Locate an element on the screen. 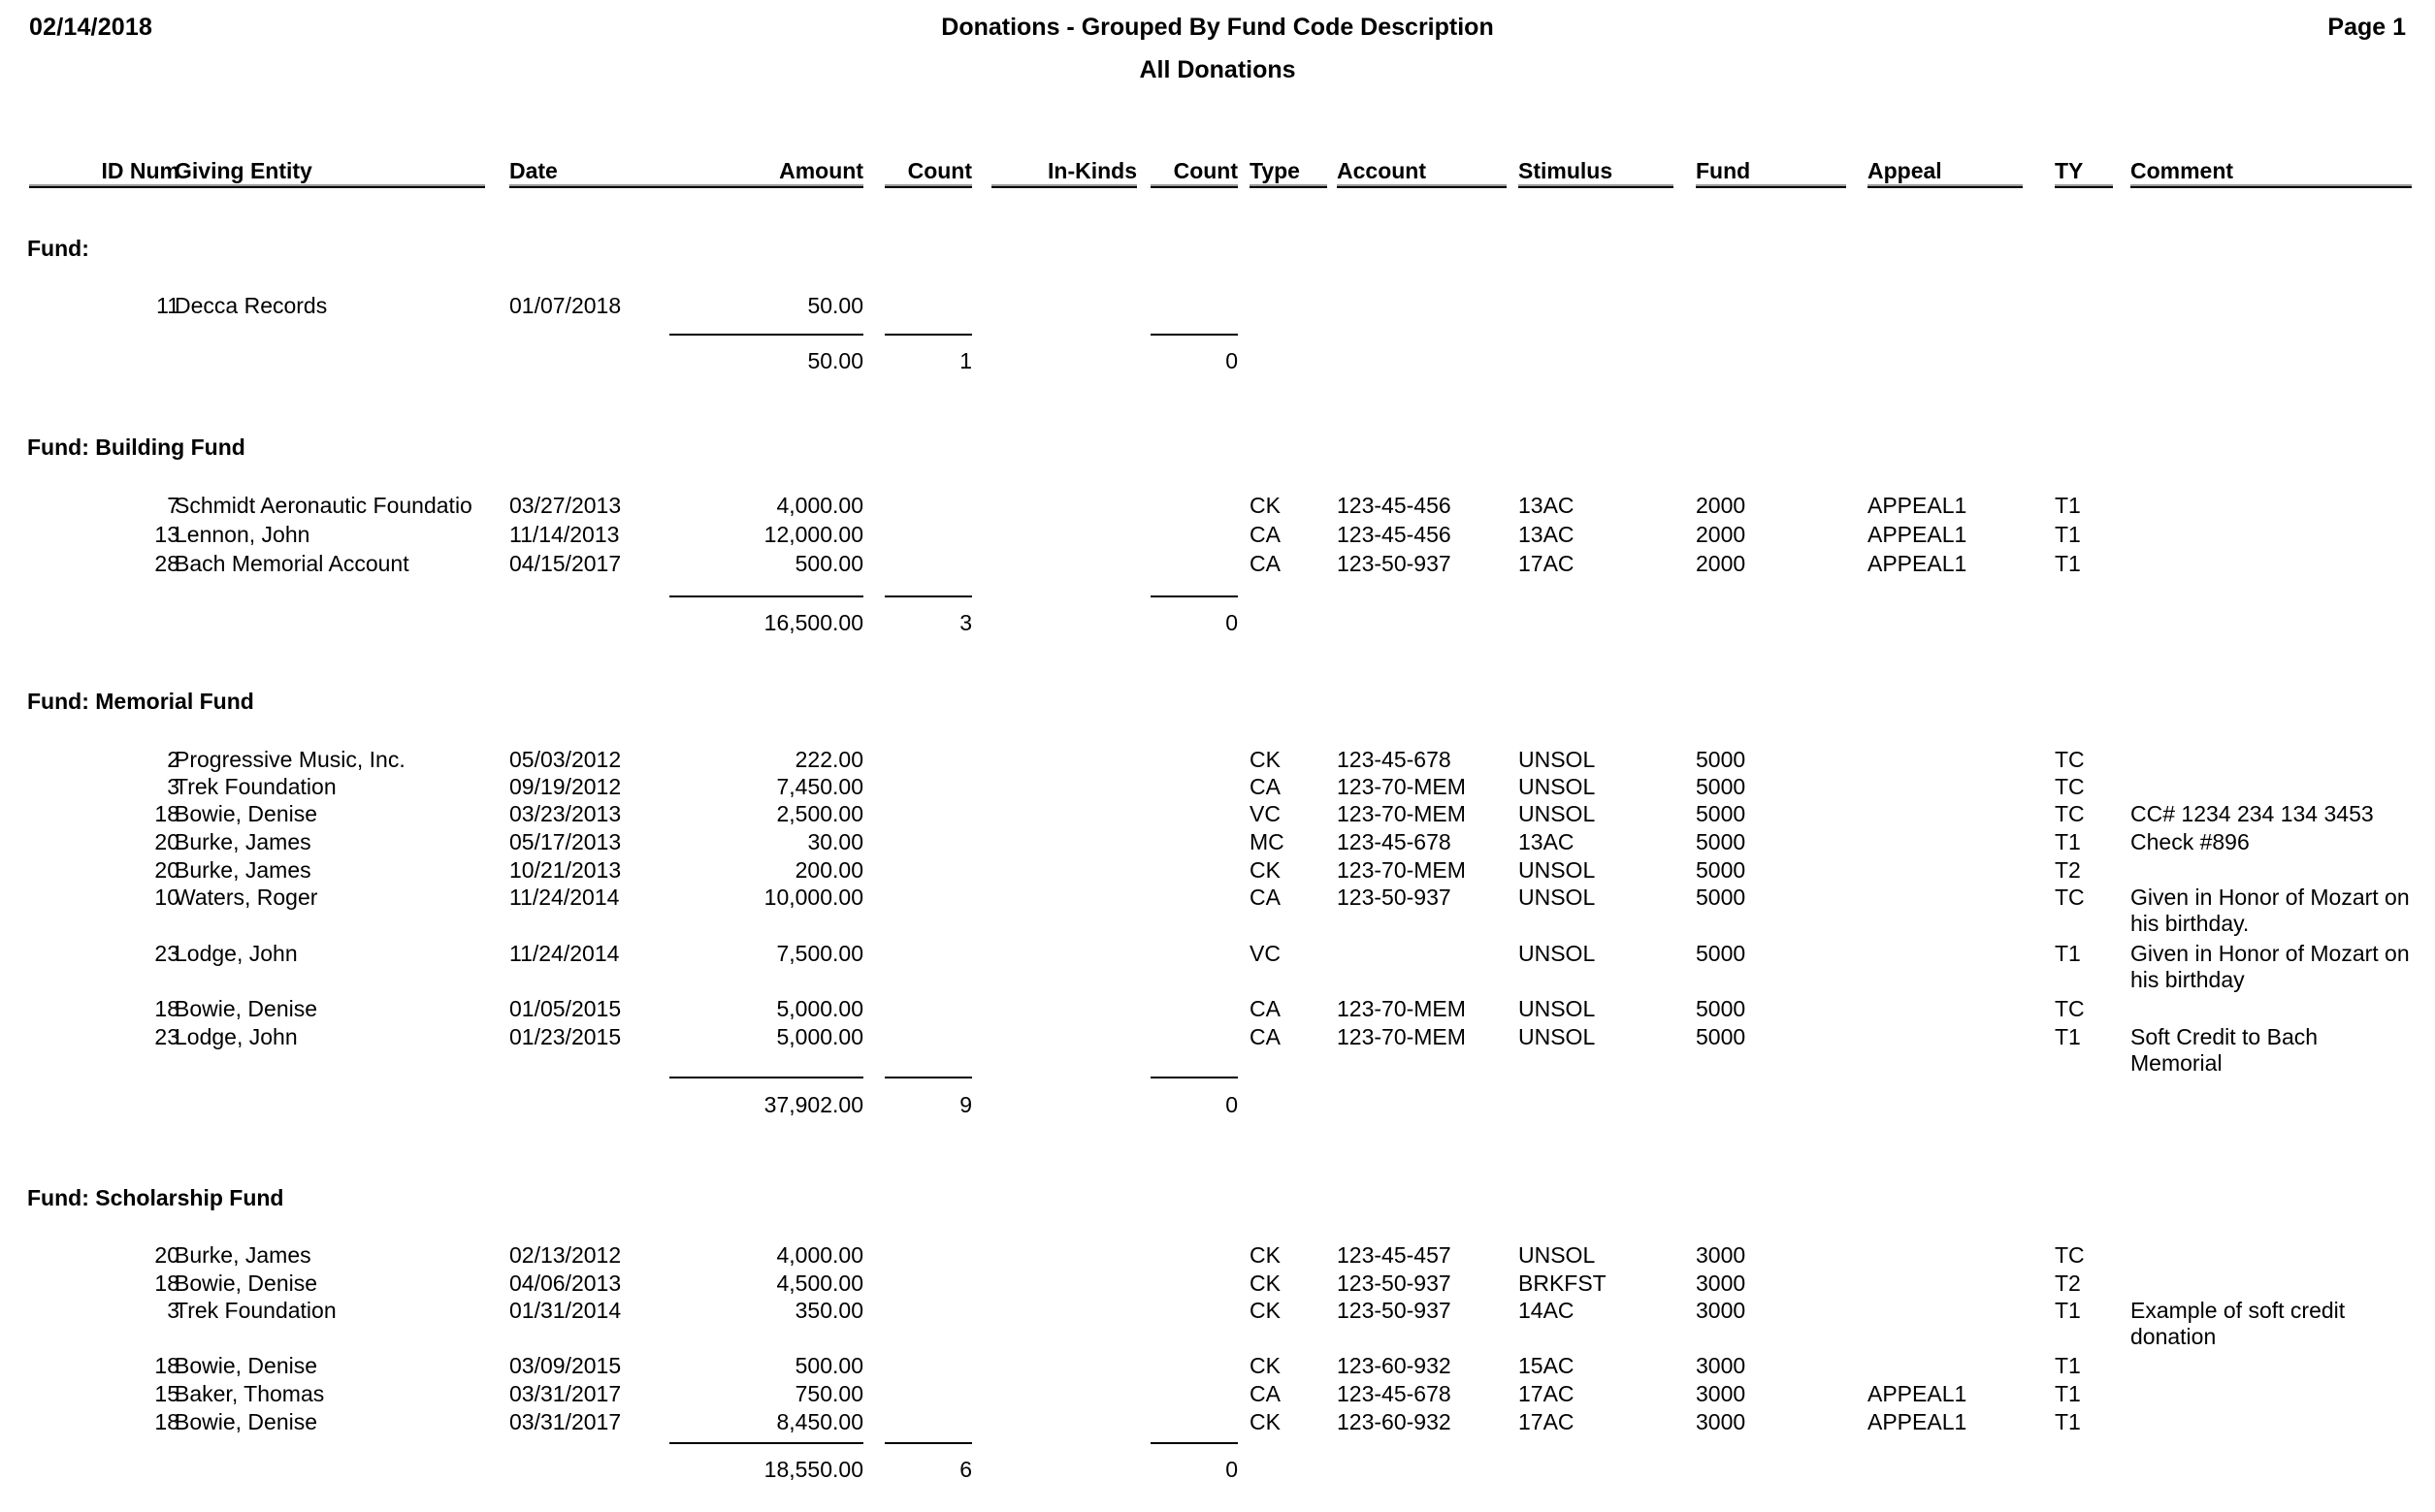  column-rule-type is located at coordinates (1288, 186).